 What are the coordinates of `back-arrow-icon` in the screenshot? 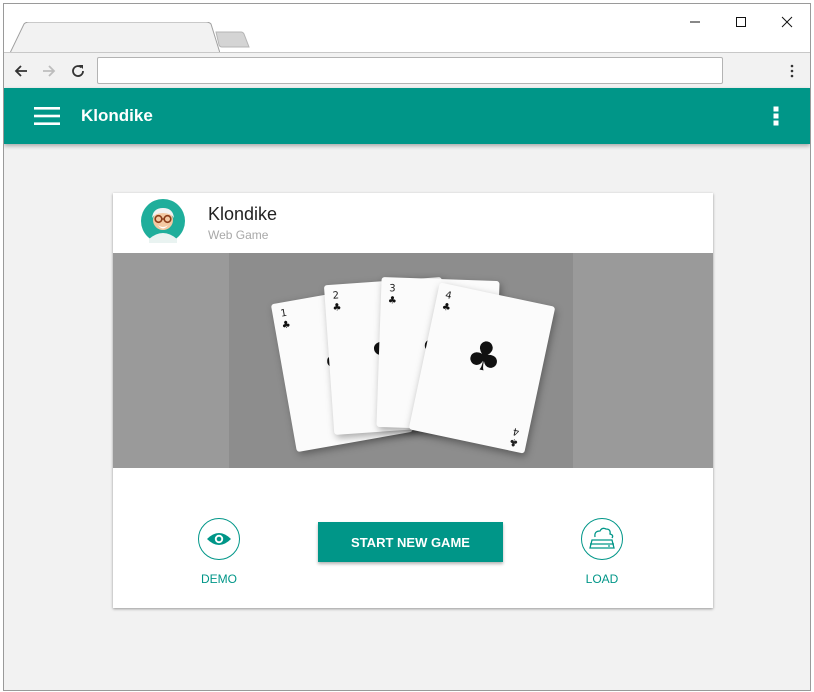 It's located at (20, 71).